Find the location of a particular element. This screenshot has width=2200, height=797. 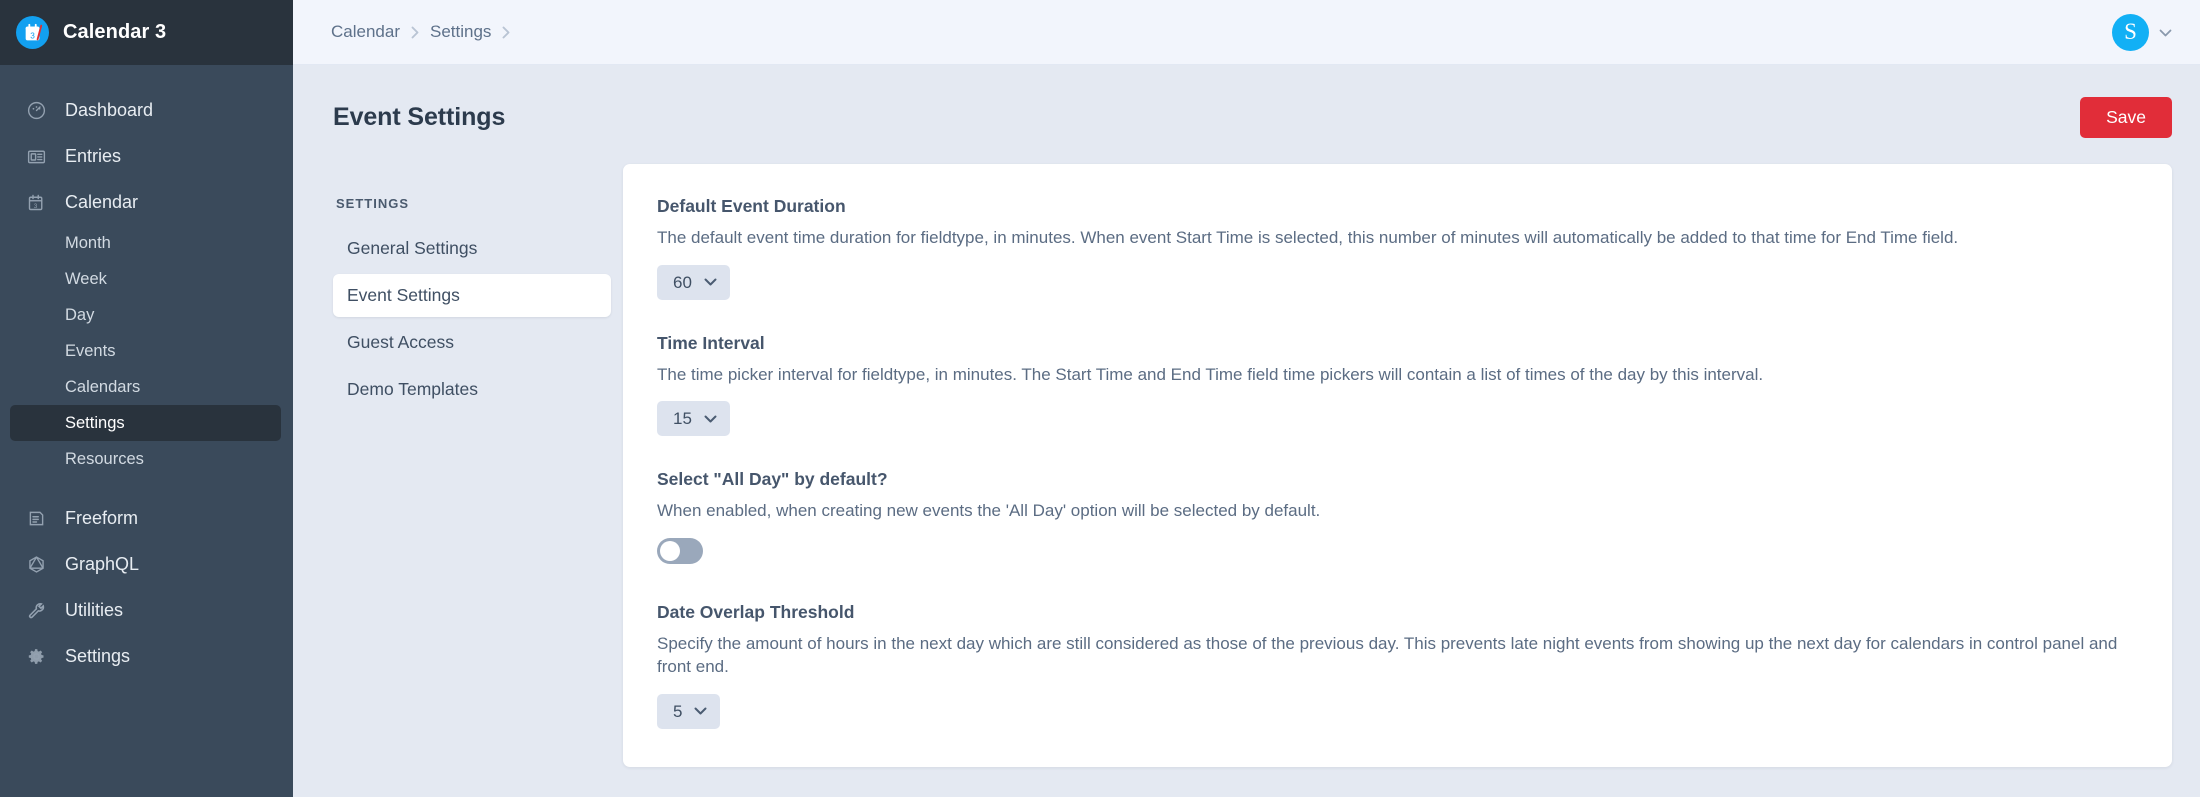

avatar: S is located at coordinates (2130, 32).